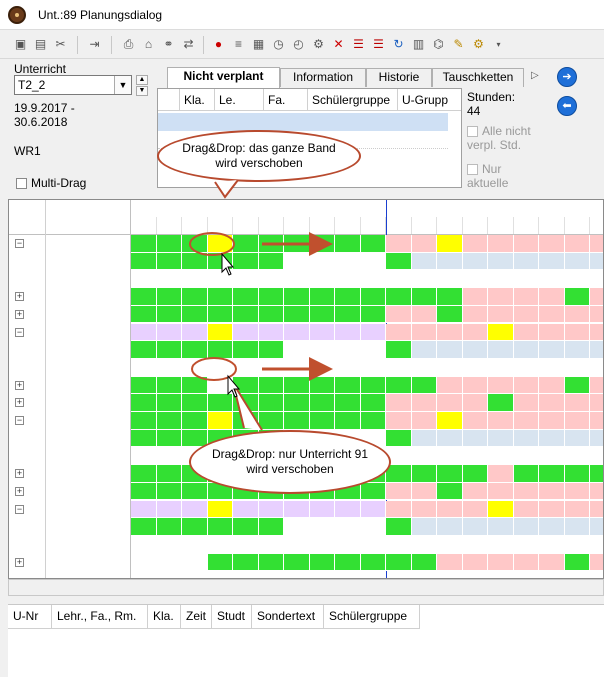  What do you see at coordinates (60, 44) in the screenshot?
I see `scissors-icon: ✂` at bounding box center [60, 44].